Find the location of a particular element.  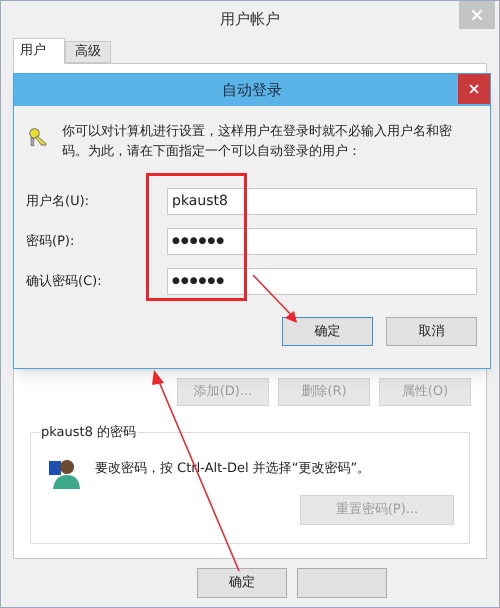

dialog-button: 取消 is located at coordinates (431, 331).